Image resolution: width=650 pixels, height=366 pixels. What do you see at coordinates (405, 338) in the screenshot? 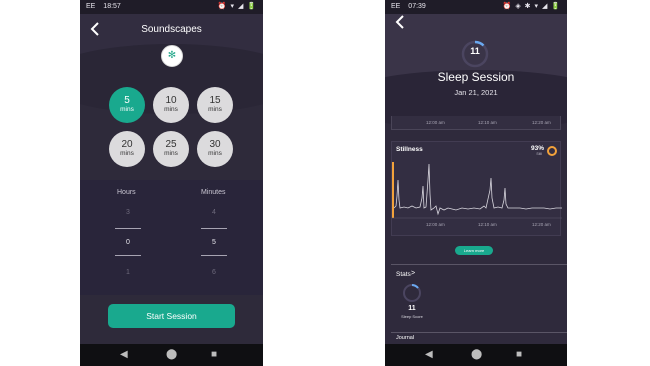
I see `journal-label: Journal` at bounding box center [405, 338].